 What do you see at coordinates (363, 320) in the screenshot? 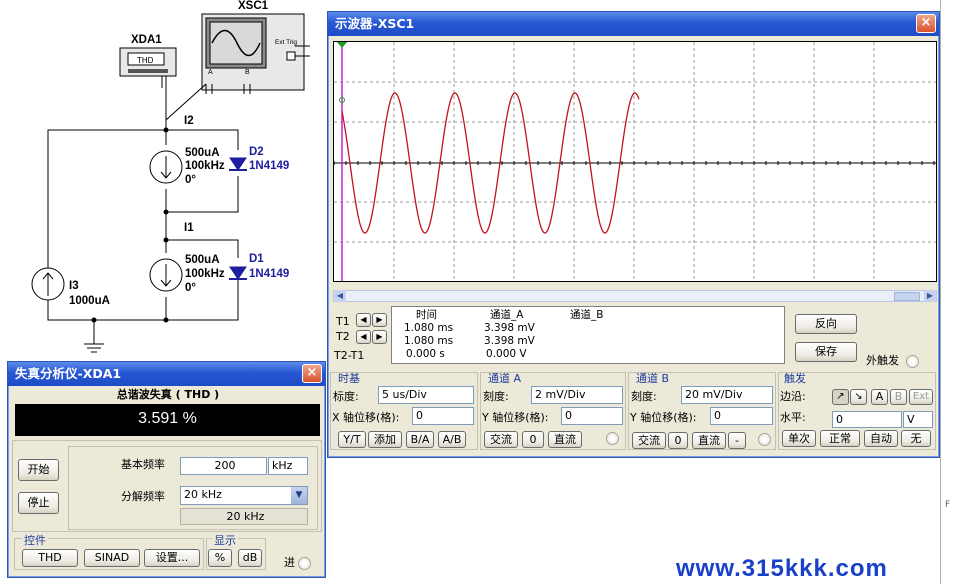
I see `t1-left-button: ◀` at bounding box center [363, 320].